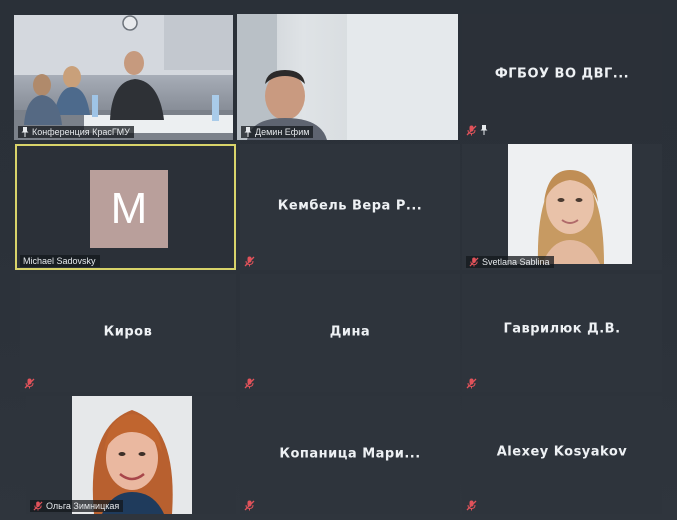 The height and width of the screenshot is (520, 677). What do you see at coordinates (129, 209) in the screenshot?
I see `avatar: M` at bounding box center [129, 209].